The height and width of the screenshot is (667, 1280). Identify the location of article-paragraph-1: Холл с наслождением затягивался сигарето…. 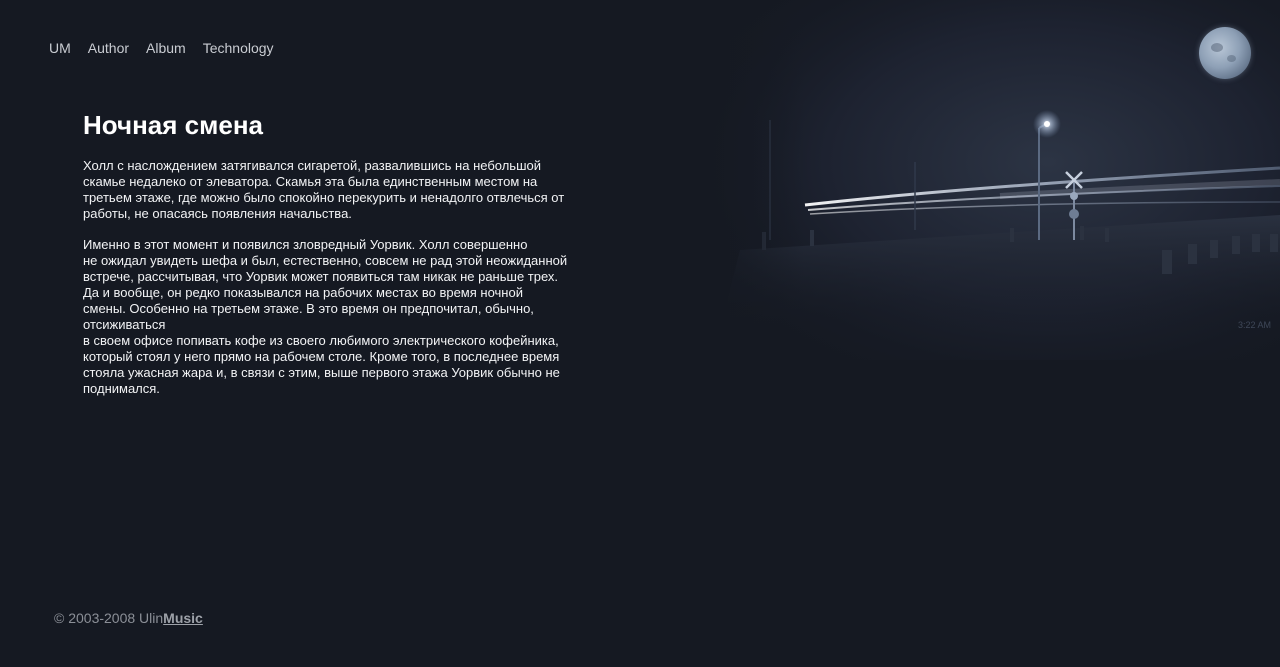
(324, 189).